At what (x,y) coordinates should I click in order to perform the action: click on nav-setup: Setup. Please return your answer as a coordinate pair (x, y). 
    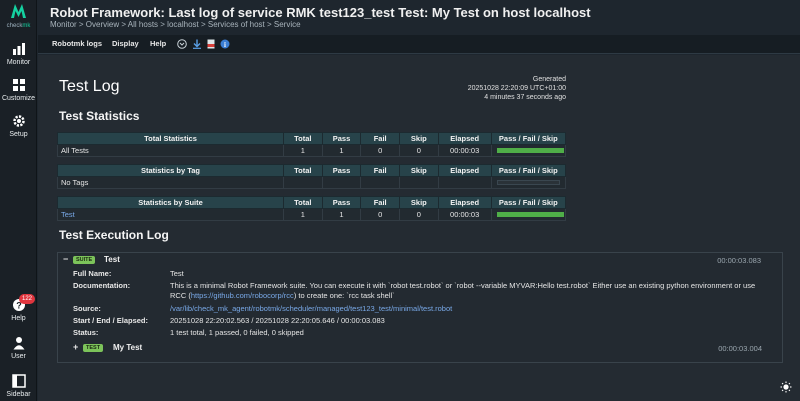
    Looking at the image, I should click on (18, 126).